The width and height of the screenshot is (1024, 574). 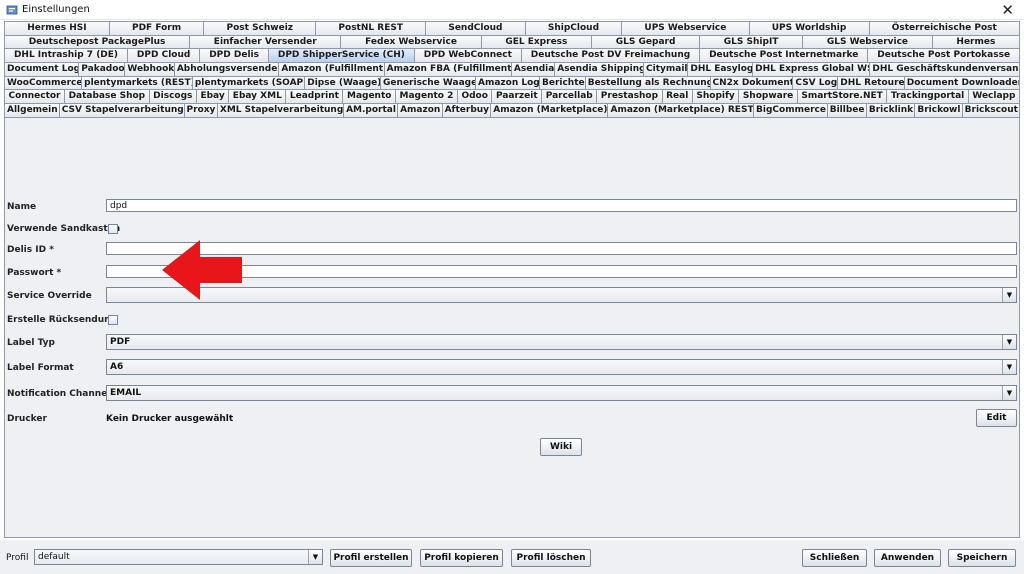 I want to click on tab-shipcloud: ShipCloud, so click(x=573, y=28).